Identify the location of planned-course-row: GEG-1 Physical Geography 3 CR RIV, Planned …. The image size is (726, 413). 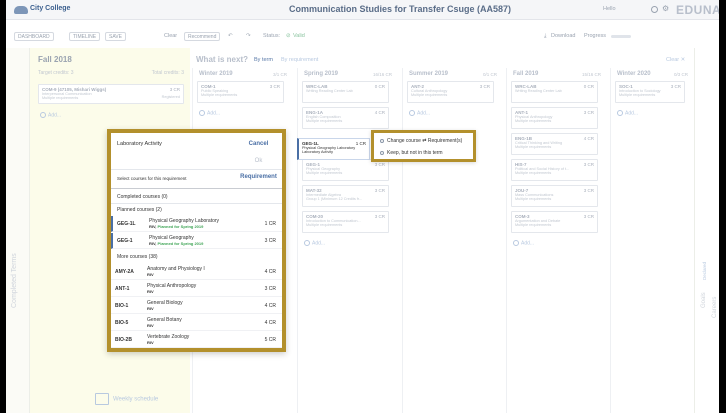
(196, 241).